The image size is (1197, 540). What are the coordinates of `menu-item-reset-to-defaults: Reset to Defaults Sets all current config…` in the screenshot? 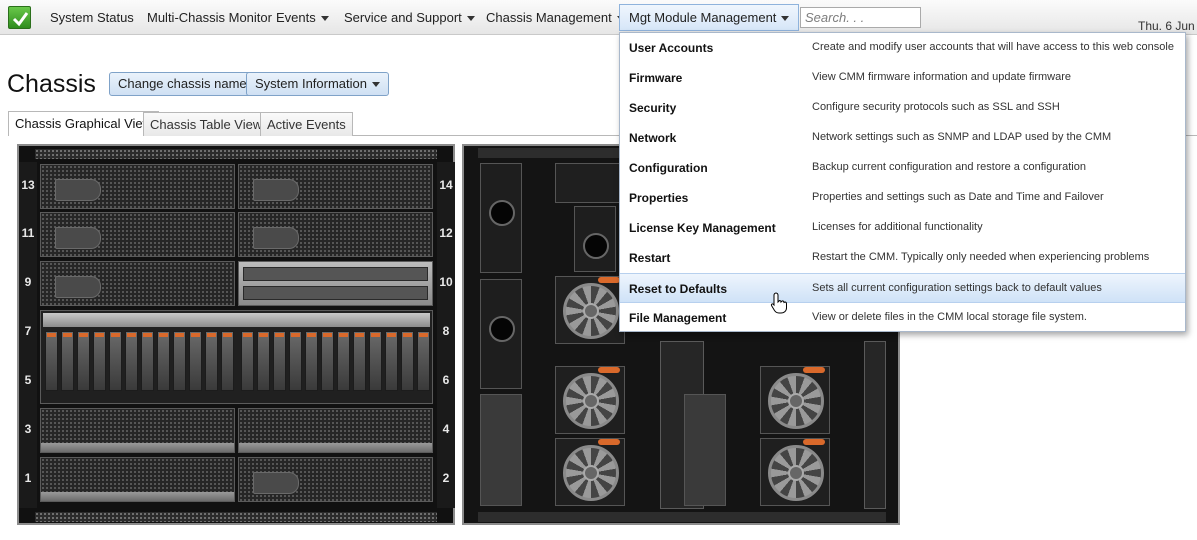 It's located at (902, 288).